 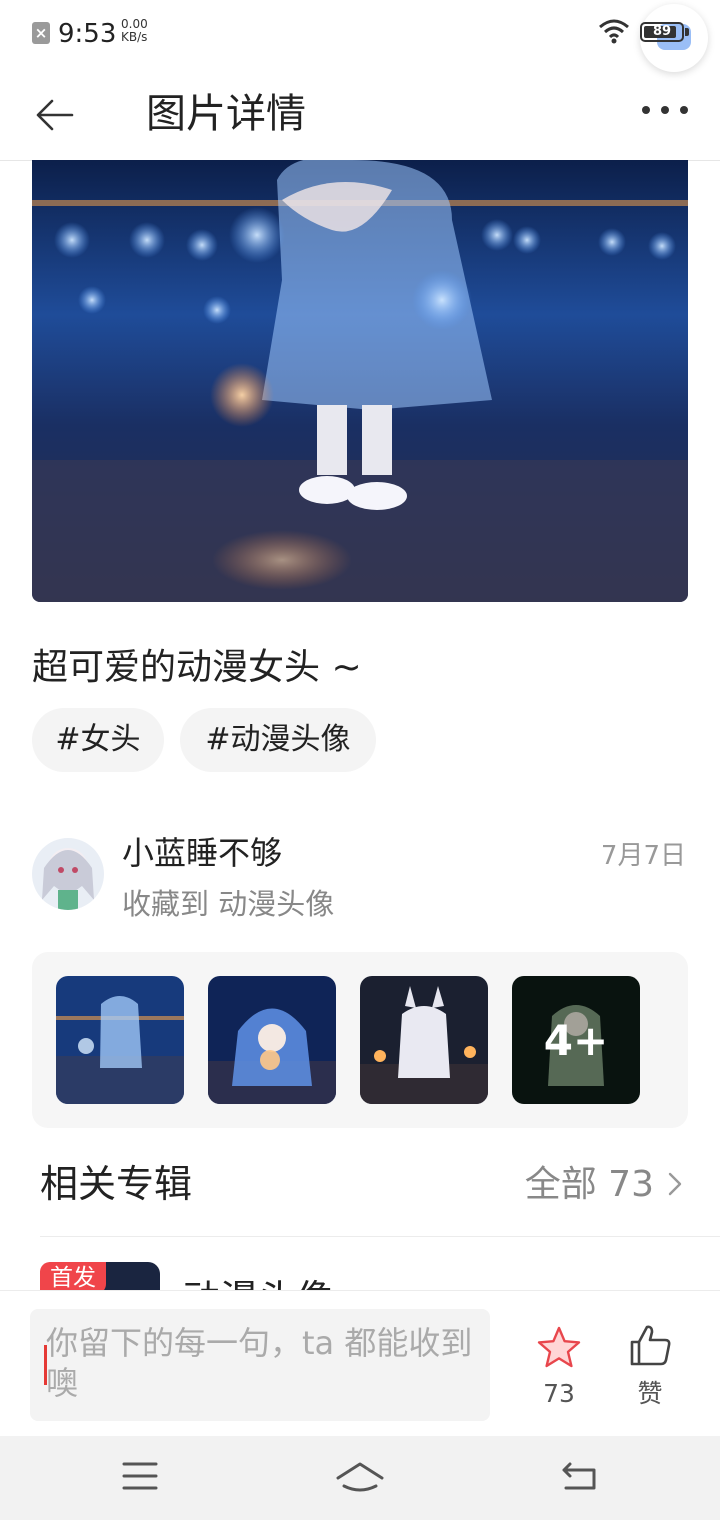 What do you see at coordinates (360, 36) in the screenshot?
I see `status-bar: × 9:53 0.00 KB/s 89` at bounding box center [360, 36].